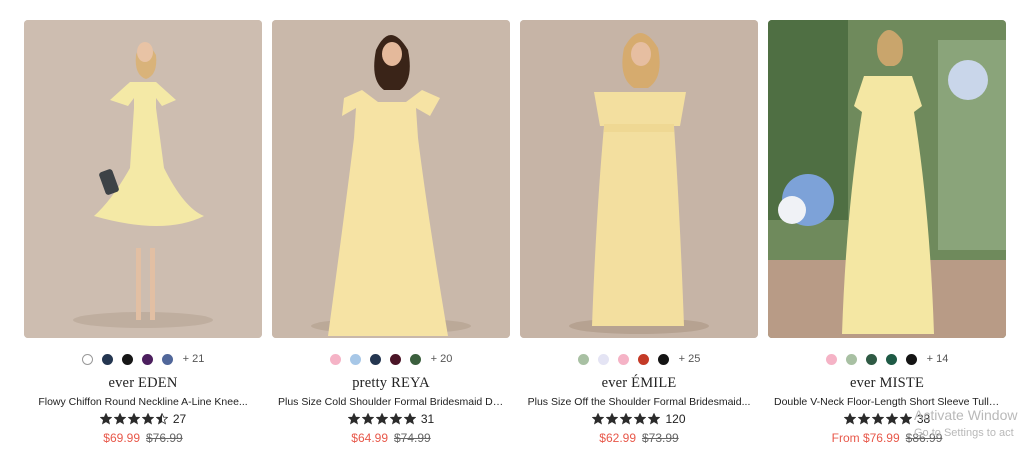 This screenshot has width=1024, height=453. Describe the element at coordinates (194, 359) in the screenshot. I see `more-colors-link: + 21` at that location.